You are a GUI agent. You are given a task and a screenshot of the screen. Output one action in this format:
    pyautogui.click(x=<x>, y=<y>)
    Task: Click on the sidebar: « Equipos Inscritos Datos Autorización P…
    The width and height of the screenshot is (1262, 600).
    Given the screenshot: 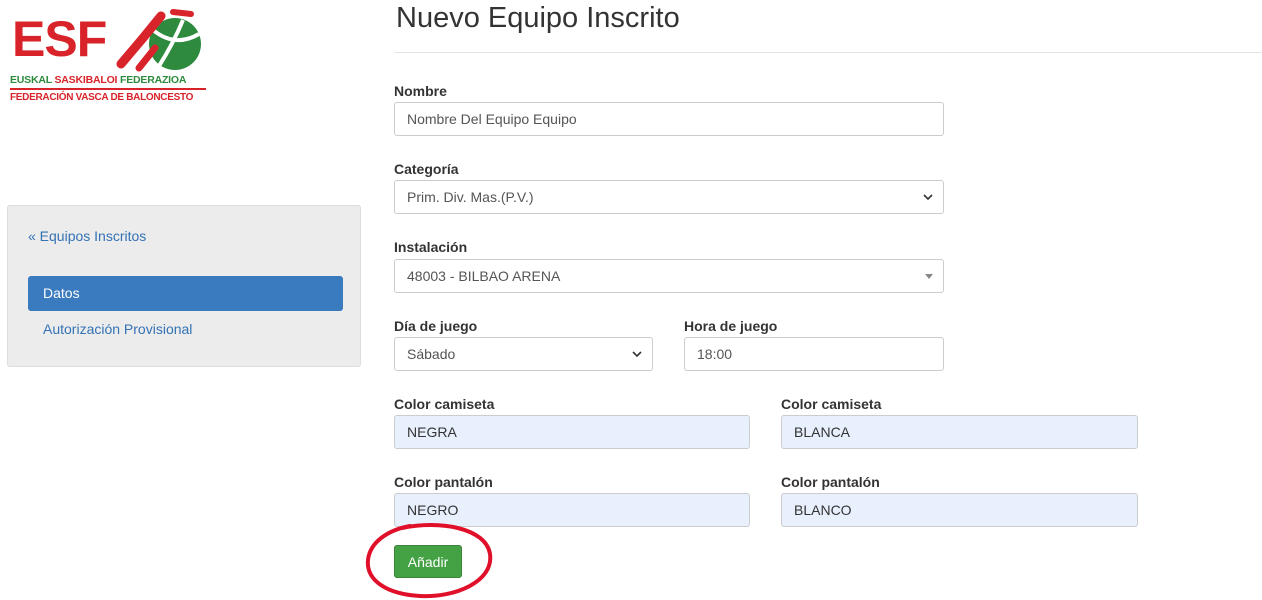 What is the action you would take?
    pyautogui.click(x=184, y=286)
    